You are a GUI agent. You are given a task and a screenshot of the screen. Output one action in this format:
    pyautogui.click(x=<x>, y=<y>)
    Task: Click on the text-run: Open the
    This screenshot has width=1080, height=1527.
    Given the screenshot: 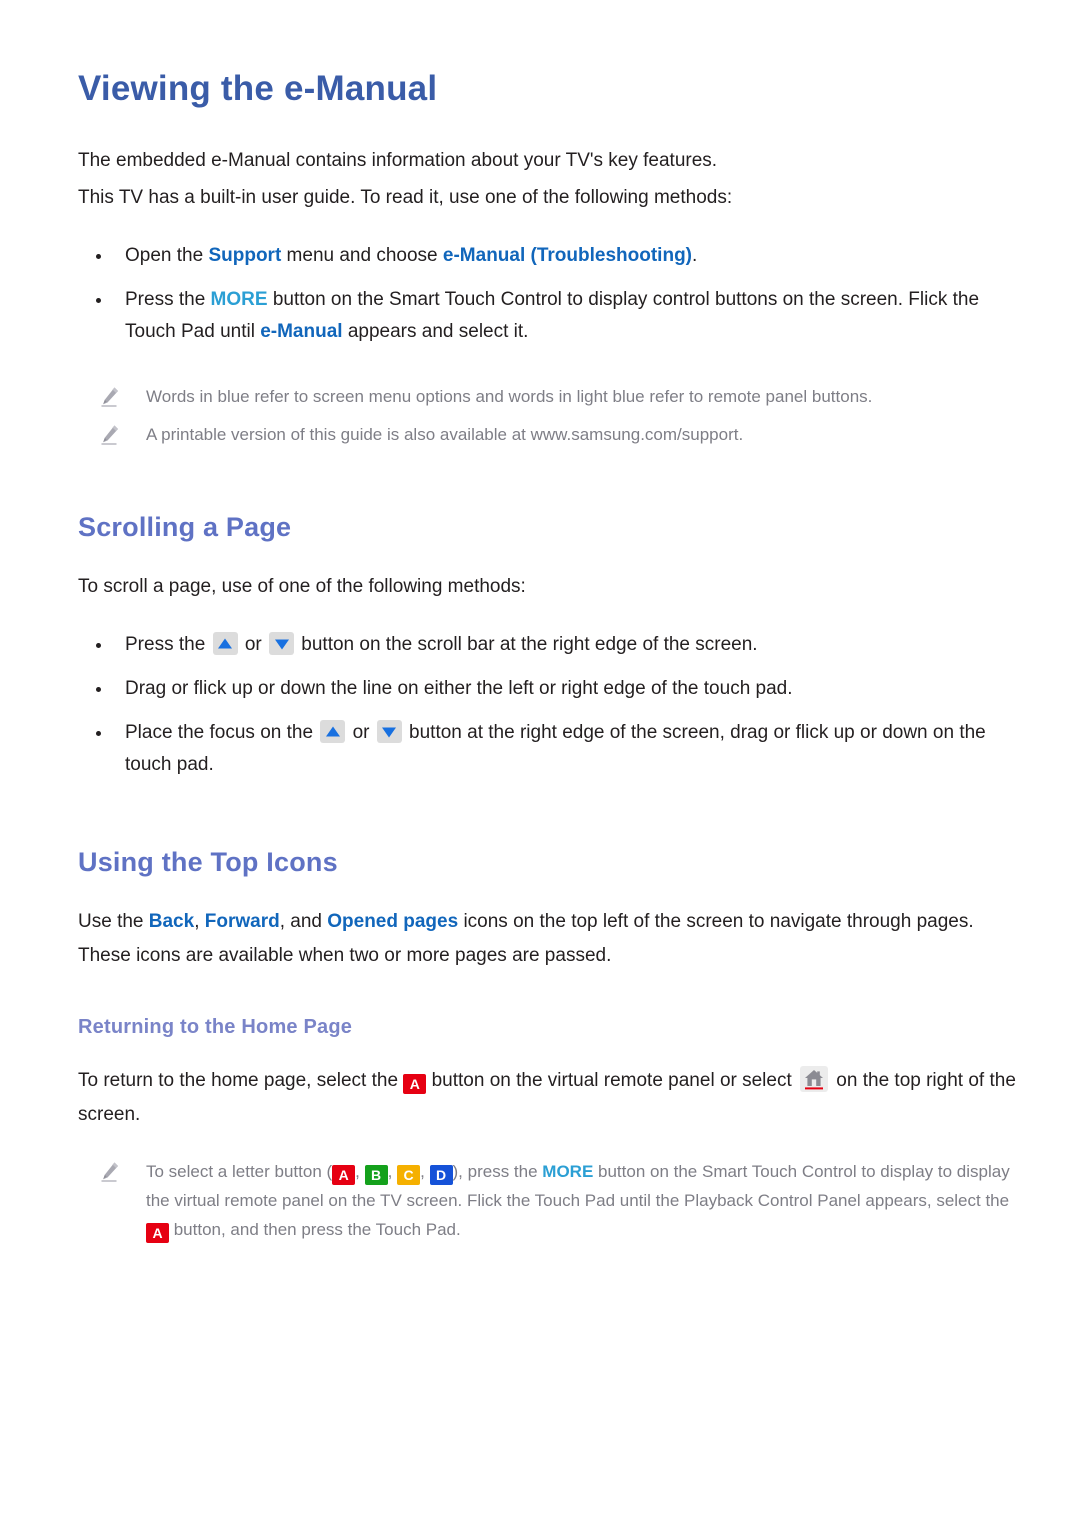 What is the action you would take?
    pyautogui.click(x=167, y=255)
    